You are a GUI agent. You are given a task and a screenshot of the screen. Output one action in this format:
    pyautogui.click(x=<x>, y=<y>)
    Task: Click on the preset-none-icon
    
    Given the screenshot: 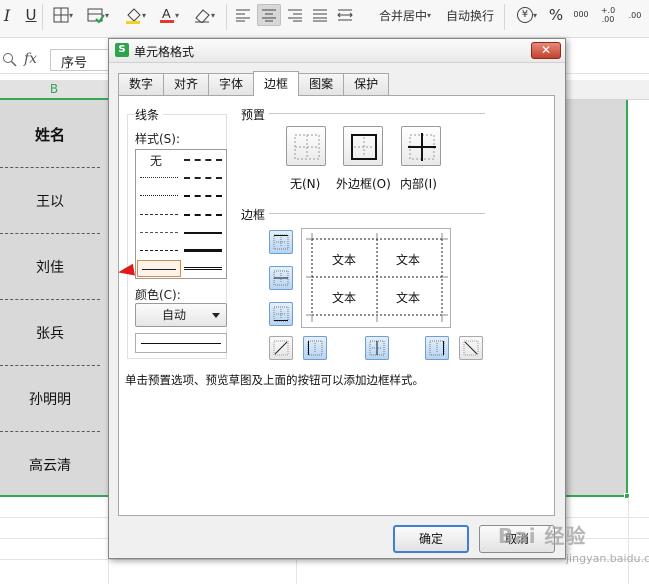 What is the action you would take?
    pyautogui.click(x=307, y=147)
    